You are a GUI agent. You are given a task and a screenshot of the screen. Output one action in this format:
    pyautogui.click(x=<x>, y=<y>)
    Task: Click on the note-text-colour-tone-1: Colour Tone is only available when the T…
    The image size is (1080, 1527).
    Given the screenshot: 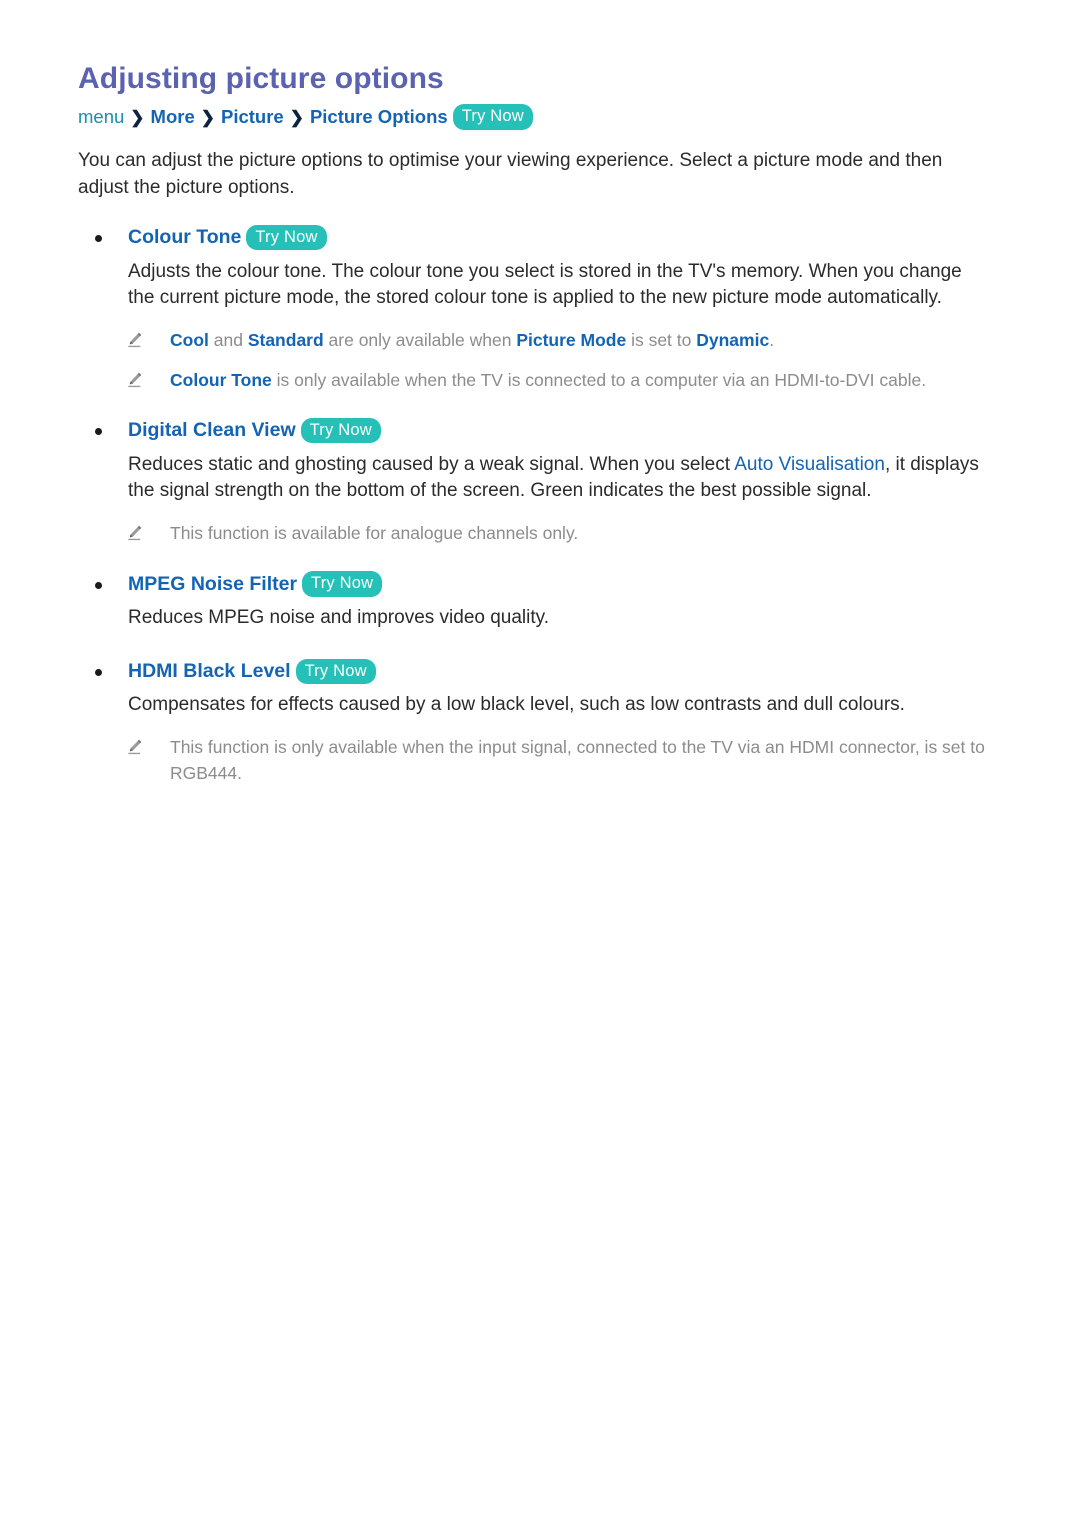 What is the action you would take?
    pyautogui.click(x=586, y=380)
    